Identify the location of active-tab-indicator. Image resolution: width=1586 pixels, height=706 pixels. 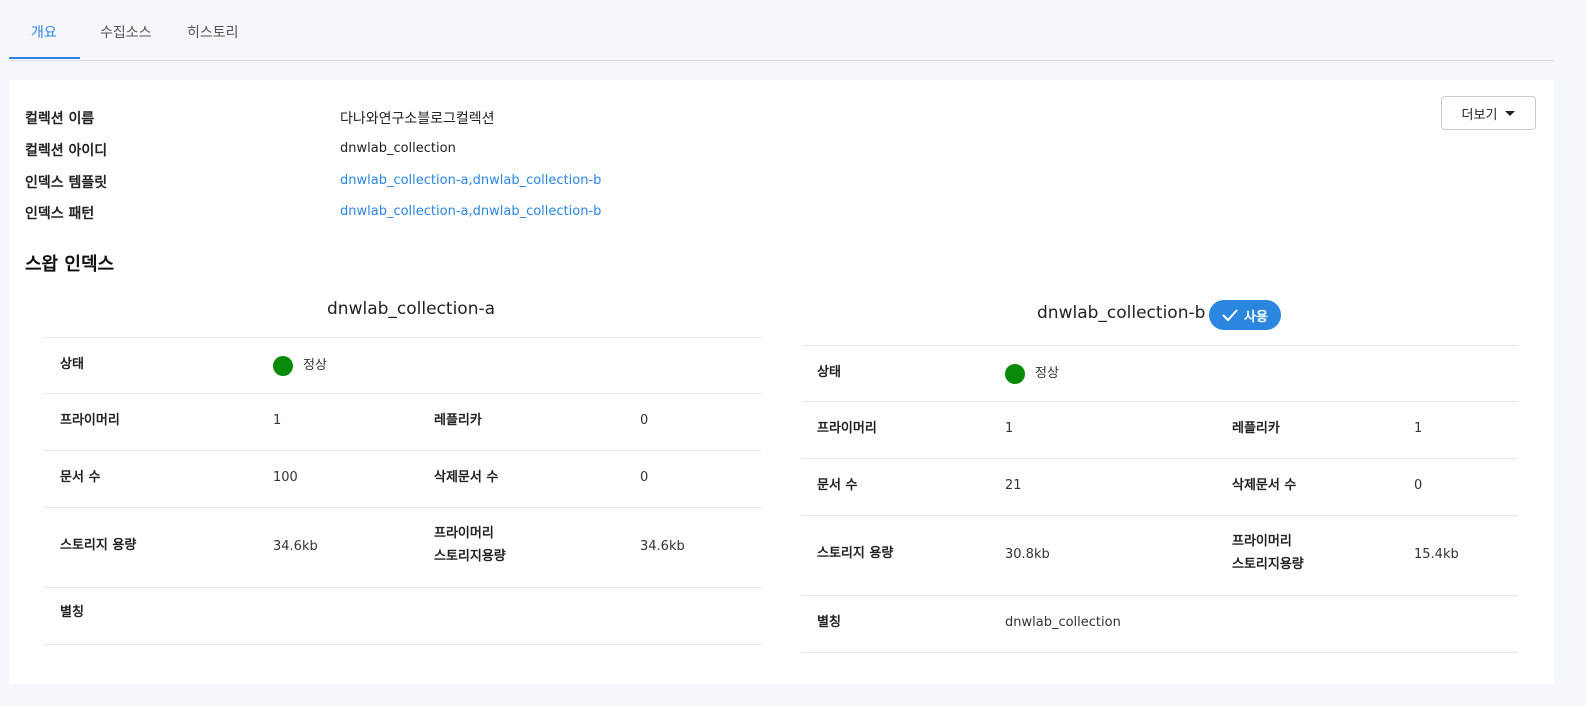
(44, 58).